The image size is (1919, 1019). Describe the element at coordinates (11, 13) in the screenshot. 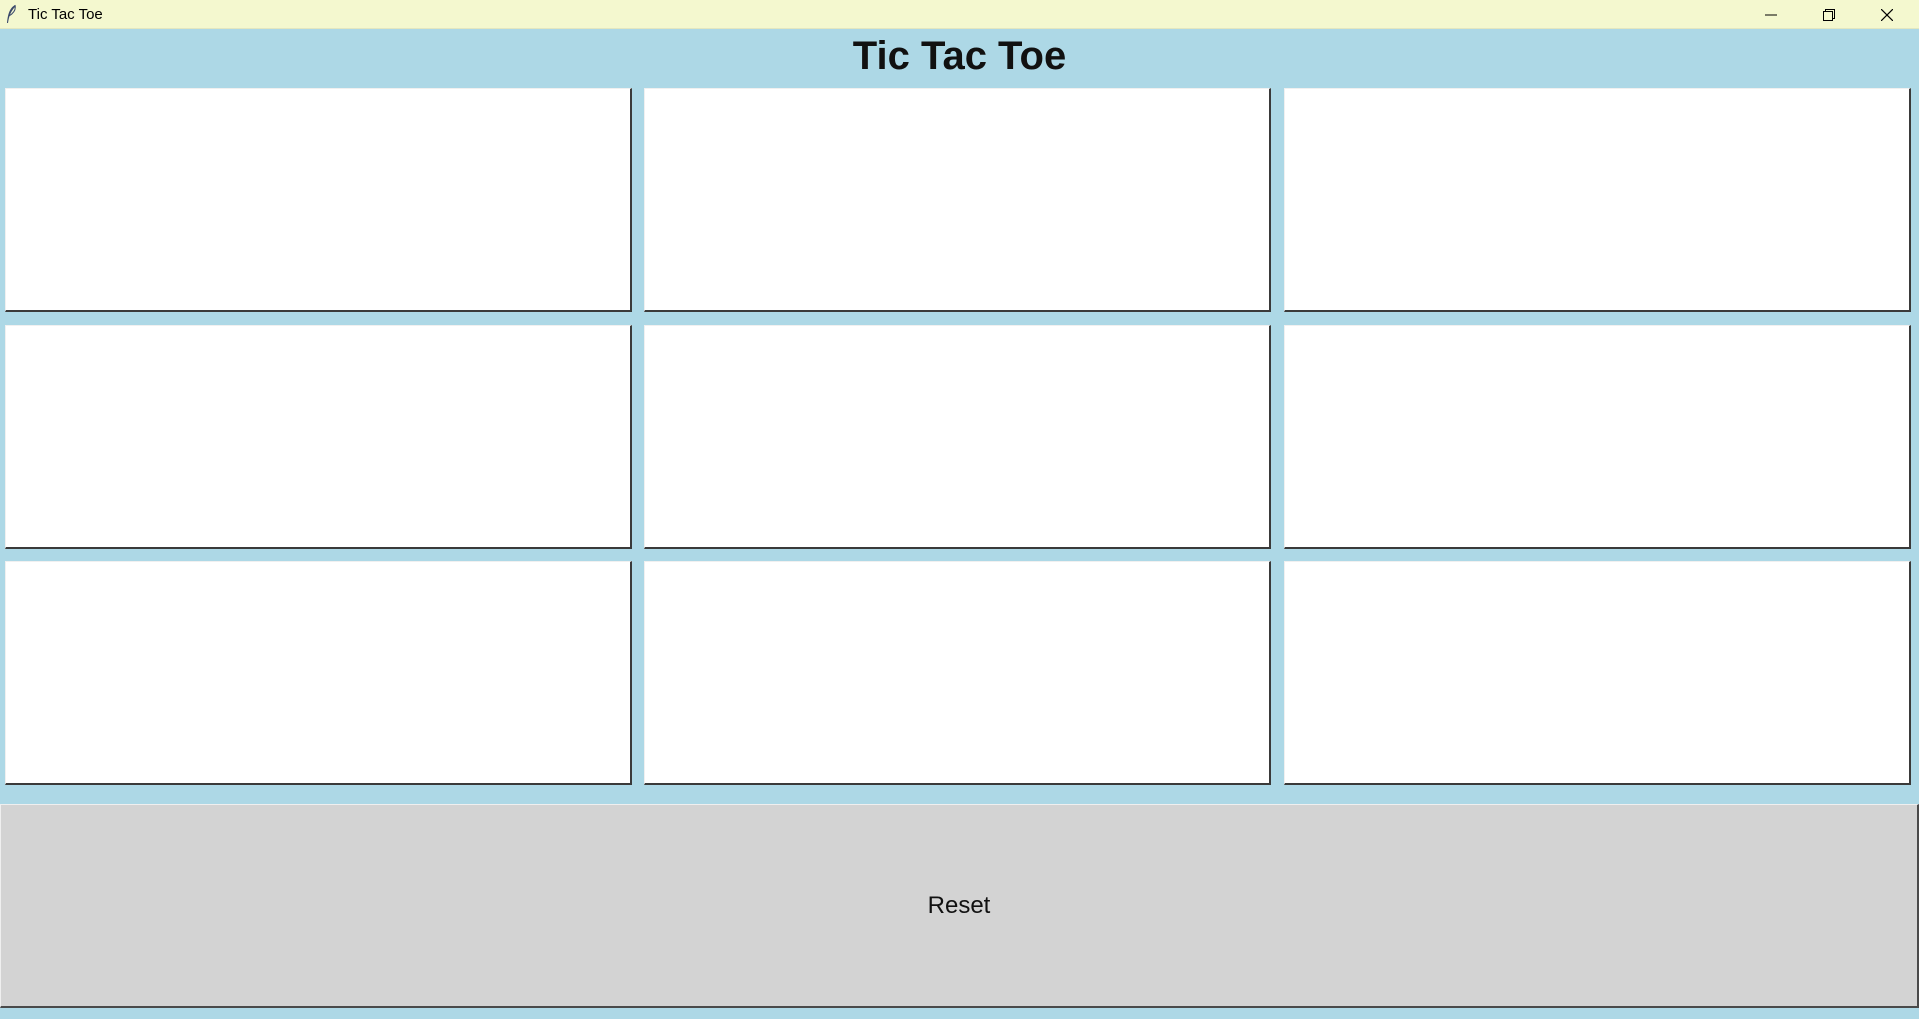

I see `feather-icon` at that location.